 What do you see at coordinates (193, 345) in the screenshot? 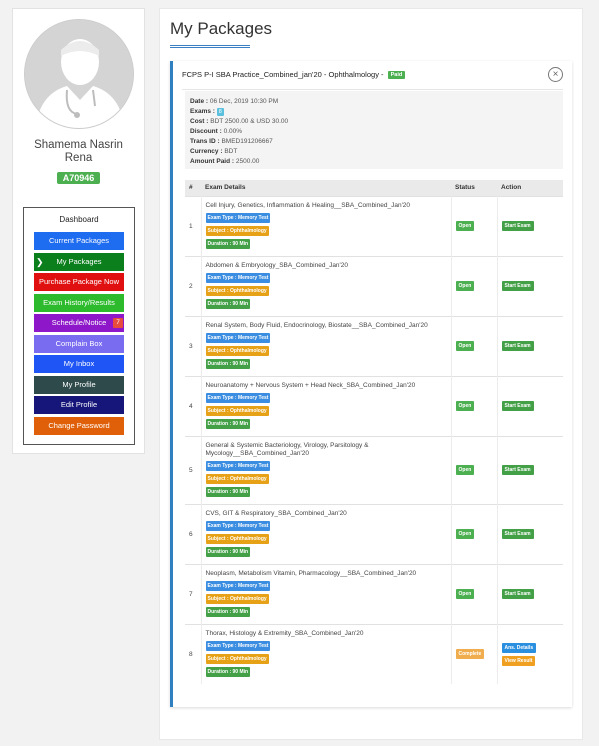
I see `row-num: 3` at bounding box center [193, 345].